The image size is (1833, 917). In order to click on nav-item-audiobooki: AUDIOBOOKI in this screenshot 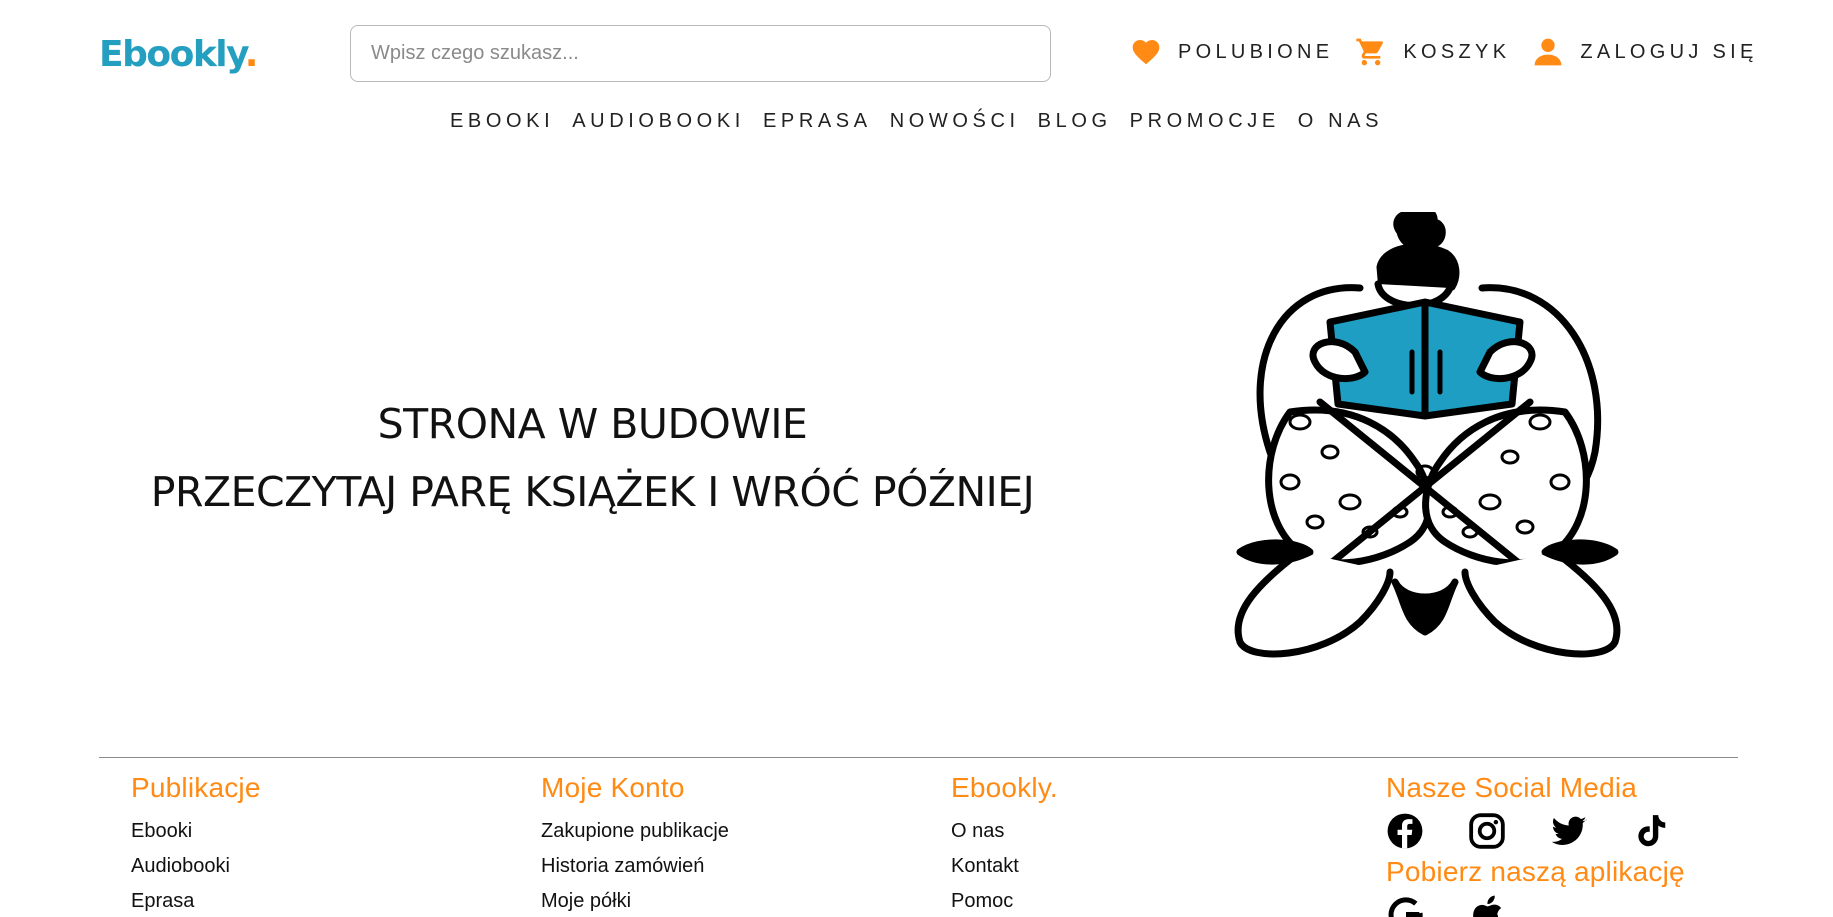, I will do `click(658, 121)`.